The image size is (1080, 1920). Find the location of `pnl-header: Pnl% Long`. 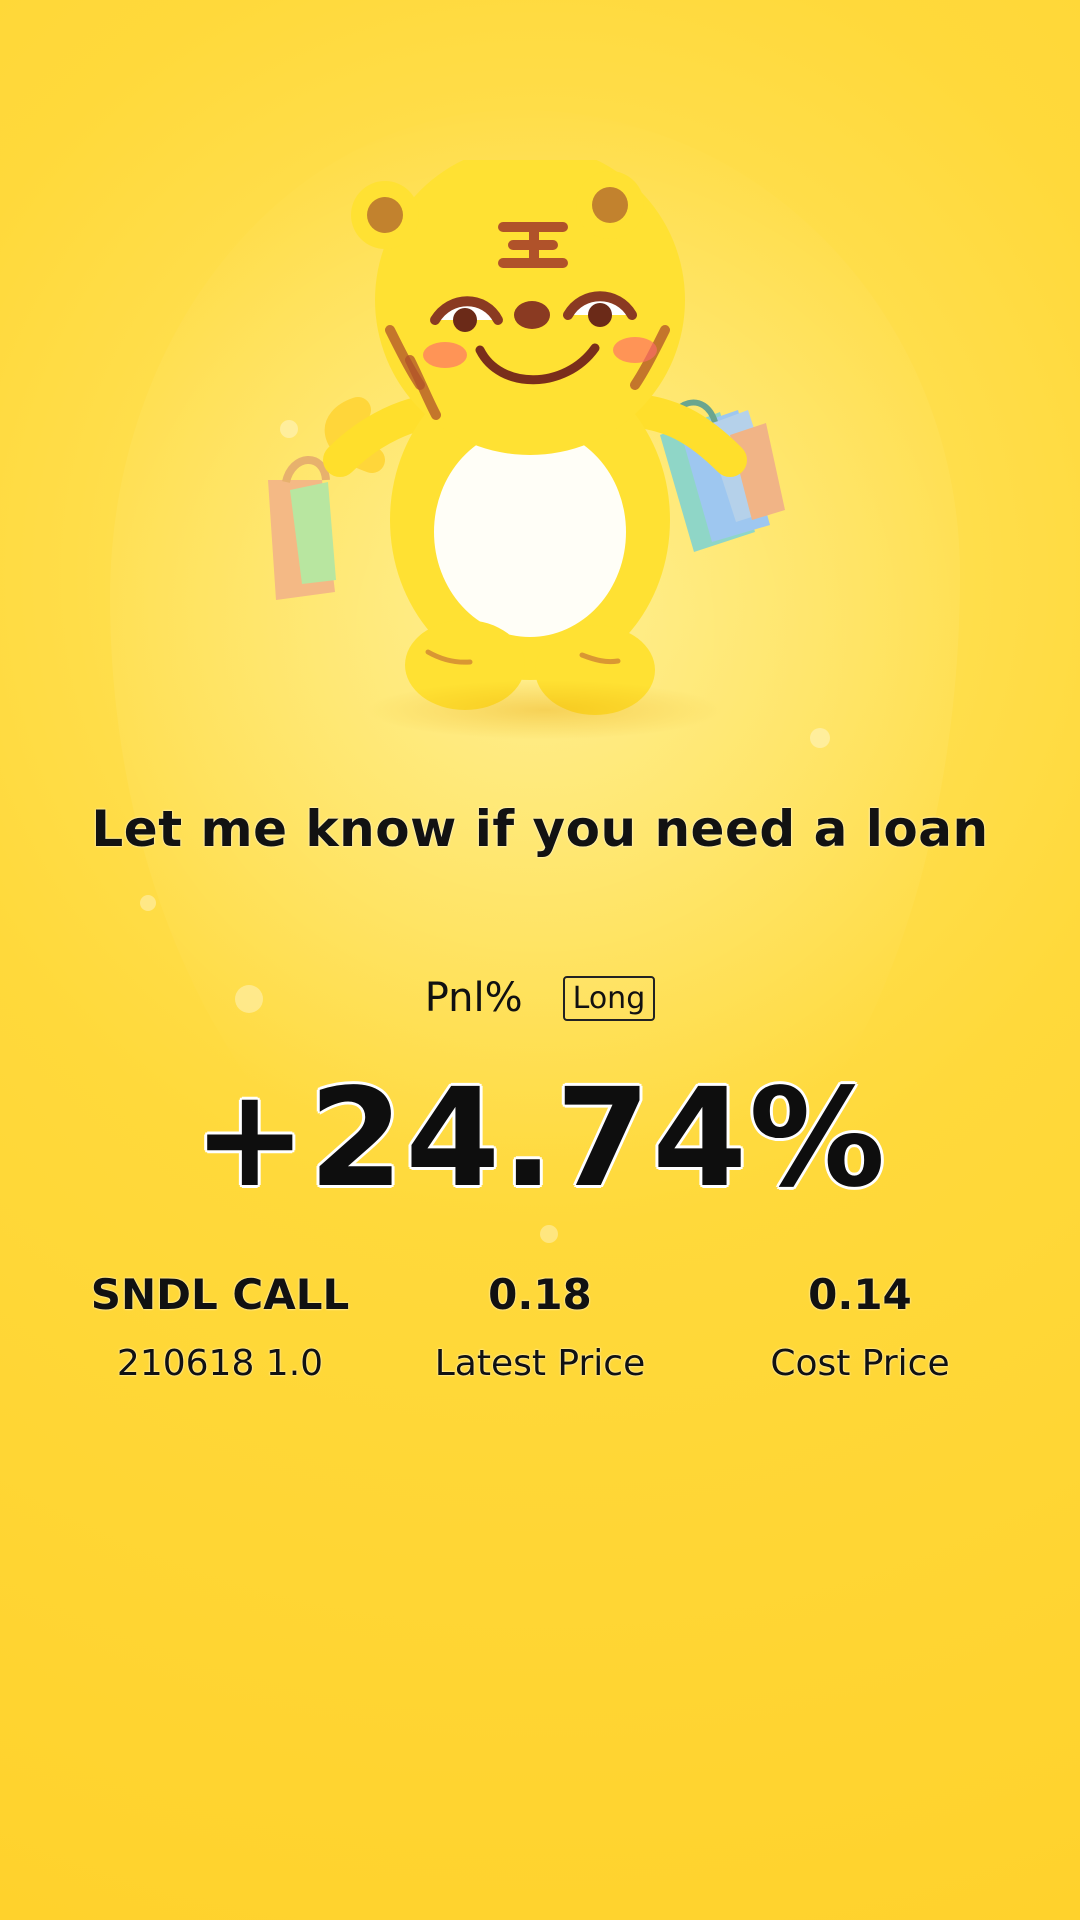

pnl-header: Pnl% Long is located at coordinates (540, 998).